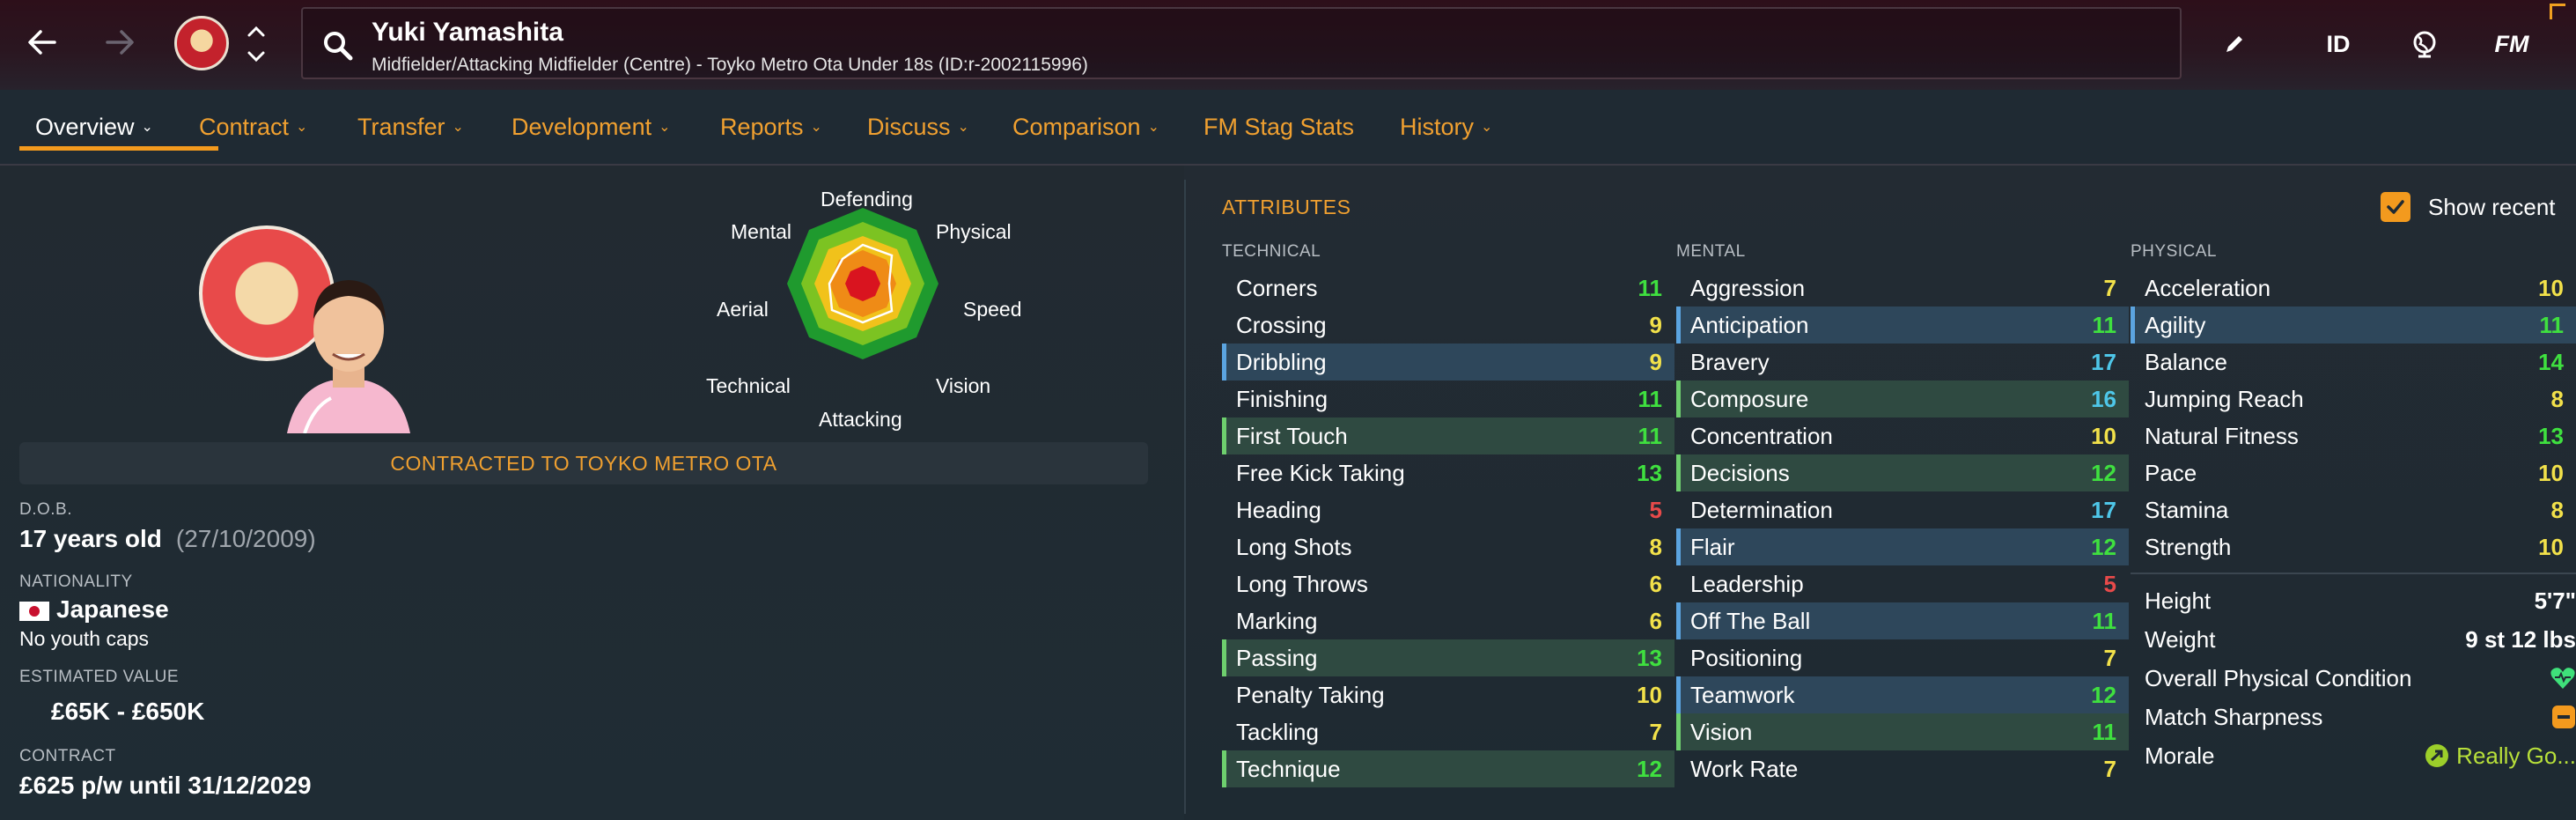 Image resolution: width=2576 pixels, height=820 pixels. I want to click on attribute-value: 9, so click(1656, 324).